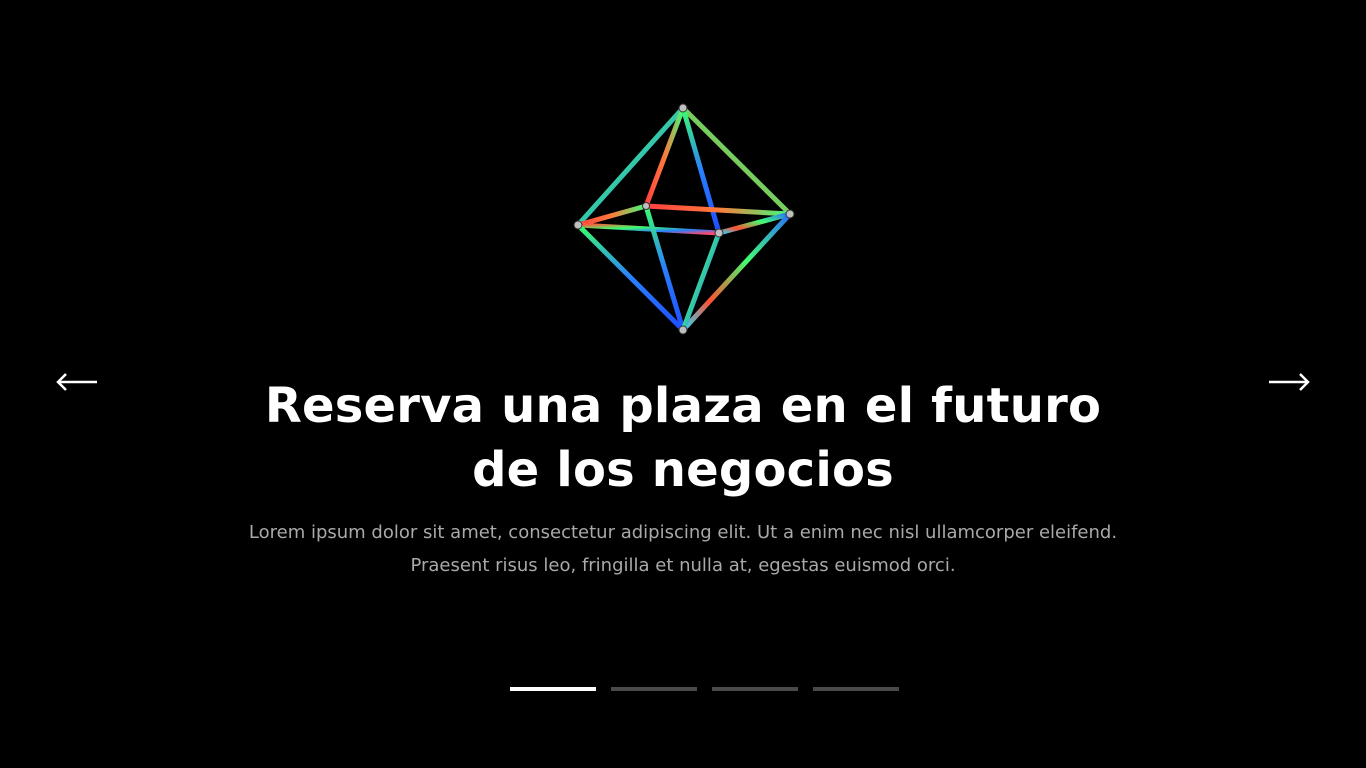  I want to click on next-slide-button, so click(1289, 382).